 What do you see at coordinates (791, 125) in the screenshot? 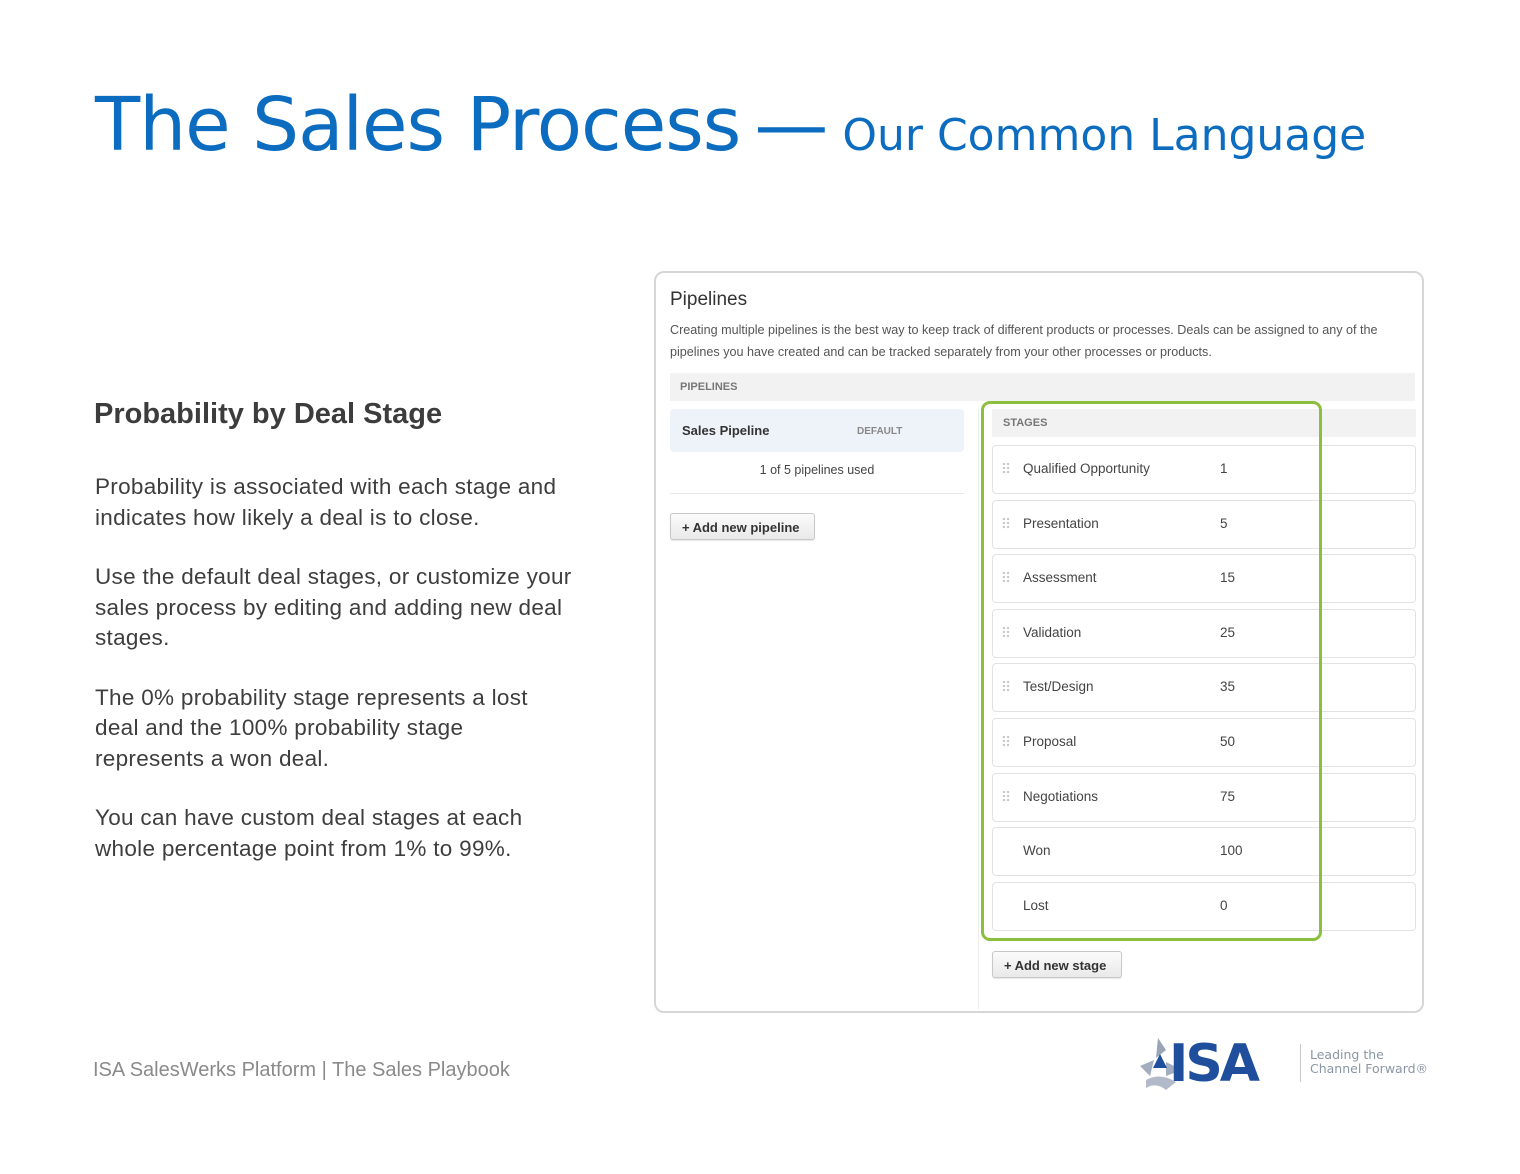
I see `title-dash: —` at bounding box center [791, 125].